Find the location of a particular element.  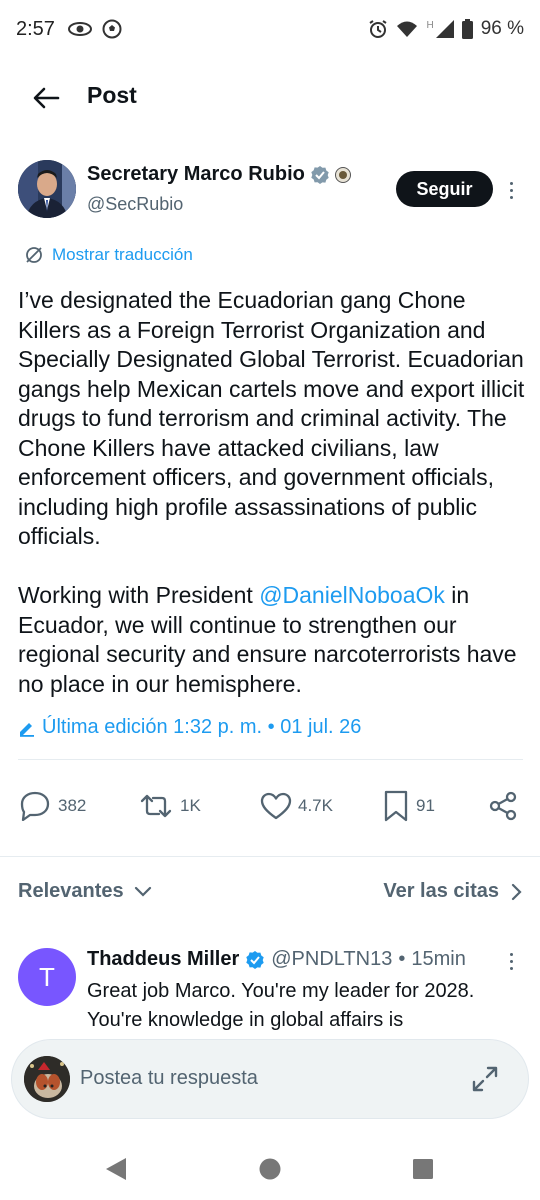

like-count: 4.7K is located at coordinates (315, 805).